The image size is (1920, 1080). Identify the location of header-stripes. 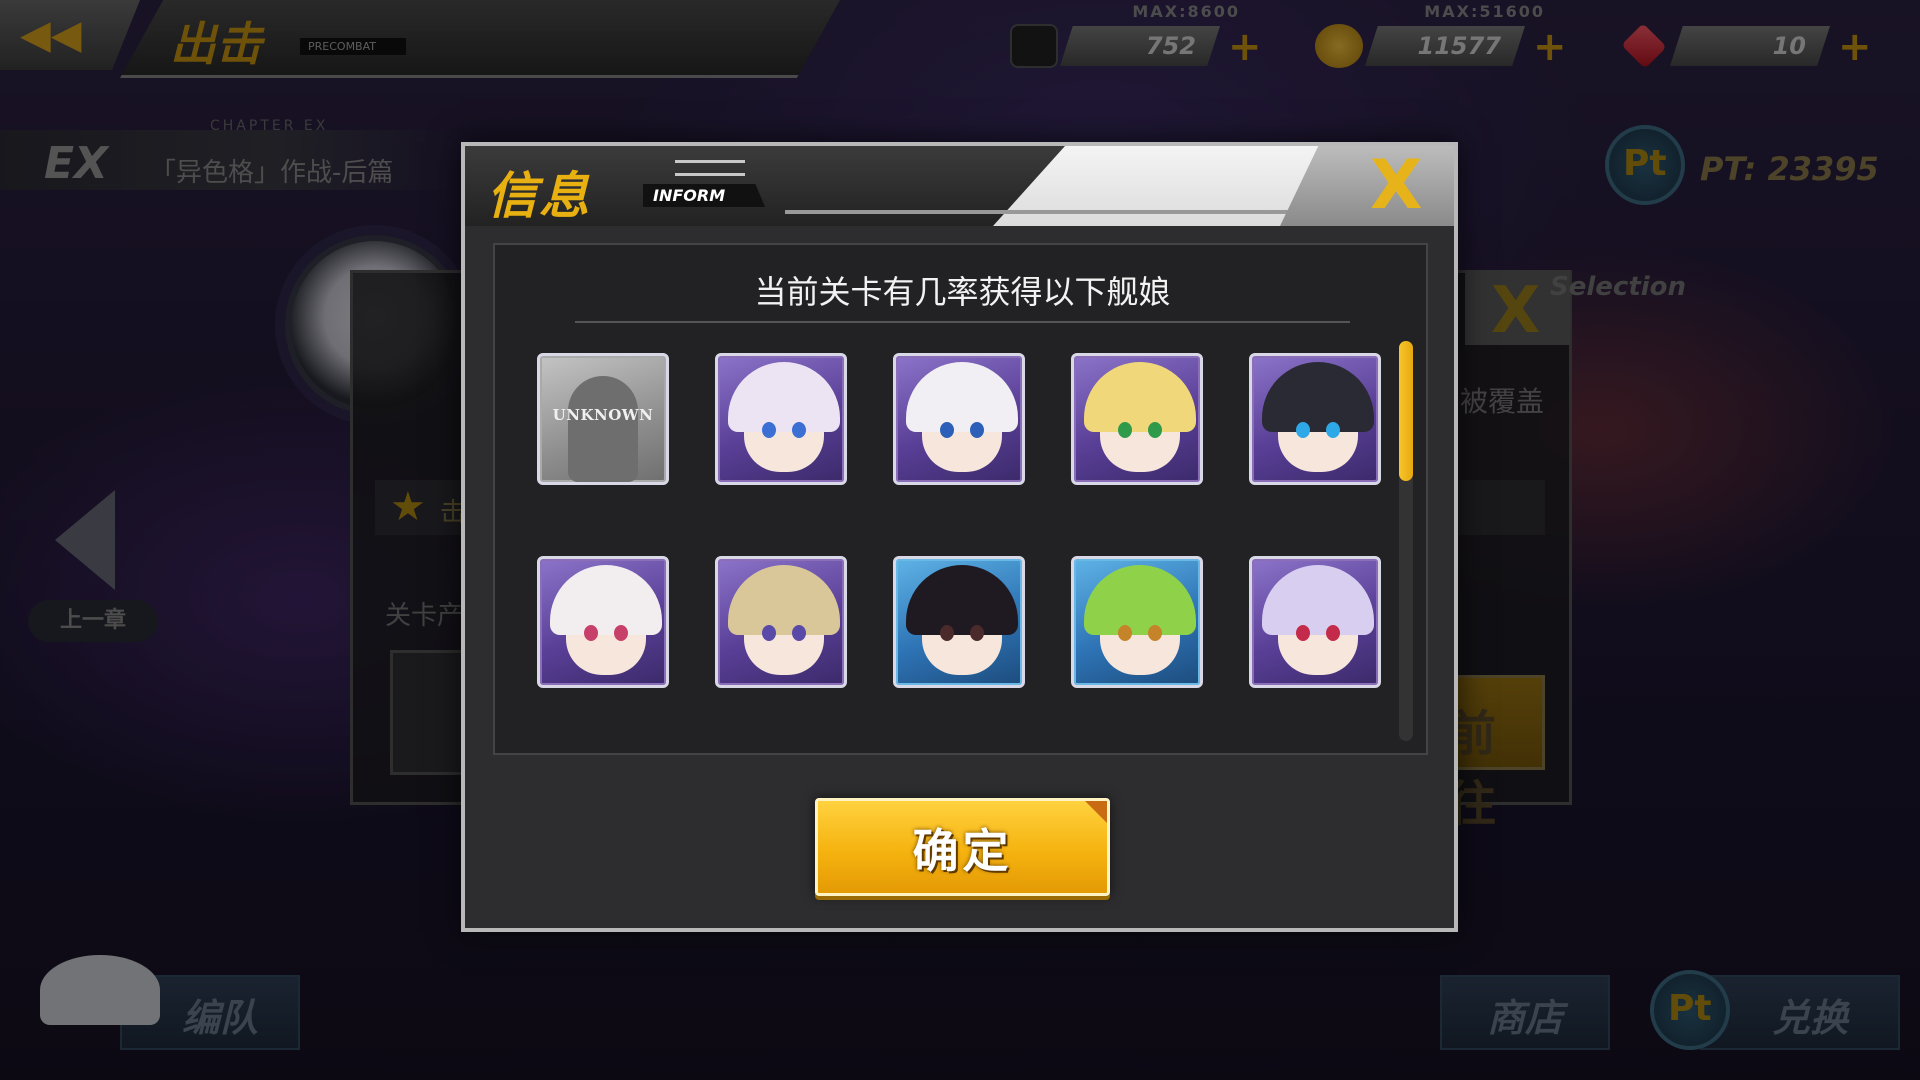
(710, 168).